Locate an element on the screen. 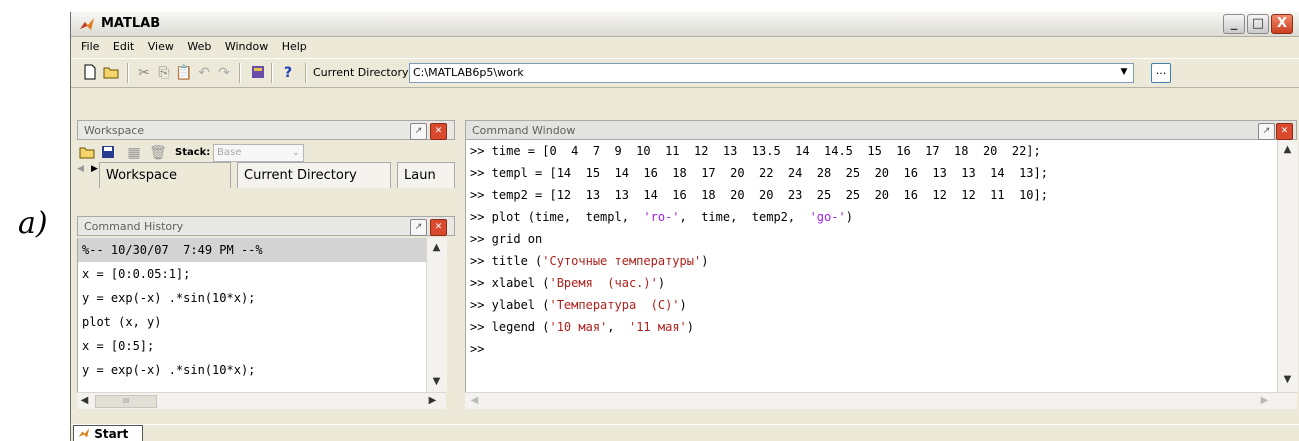 Image resolution: width=1299 pixels, height=441 pixels. menu-file: File is located at coordinates (90, 47).